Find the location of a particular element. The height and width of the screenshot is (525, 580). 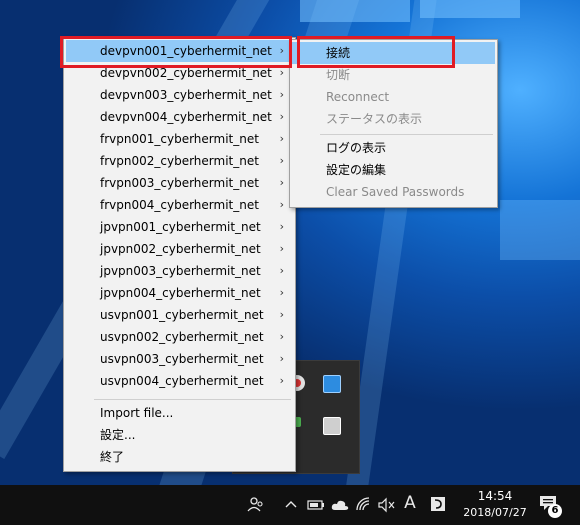

vpn-connection-label: usvpn001_cyberhermit_net is located at coordinates (182, 315).